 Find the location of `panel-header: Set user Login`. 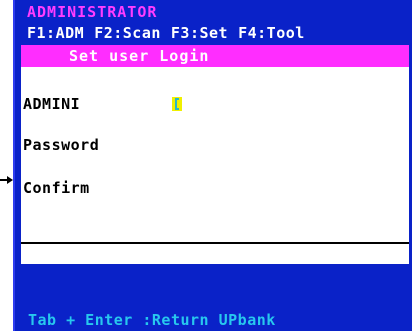

panel-header: Set user Login is located at coordinates (215, 56).